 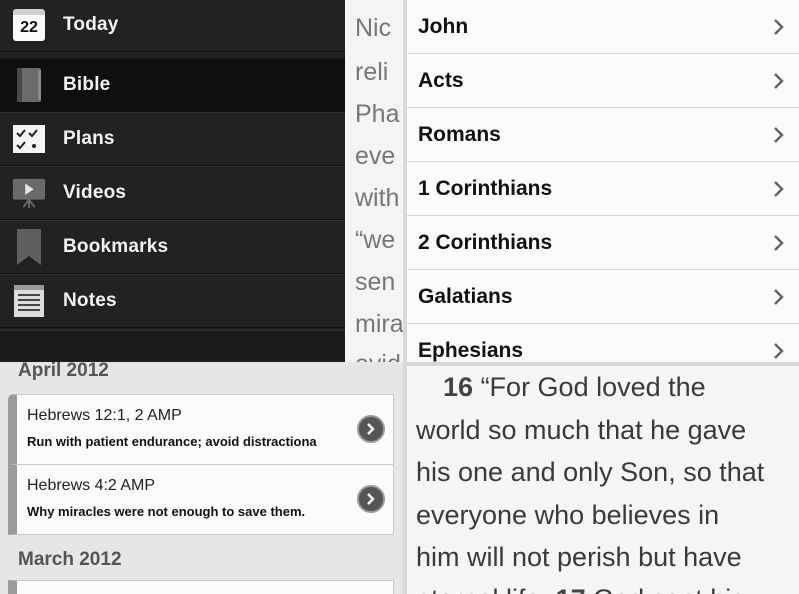 I want to click on book-name: Galatians, so click(x=465, y=296).